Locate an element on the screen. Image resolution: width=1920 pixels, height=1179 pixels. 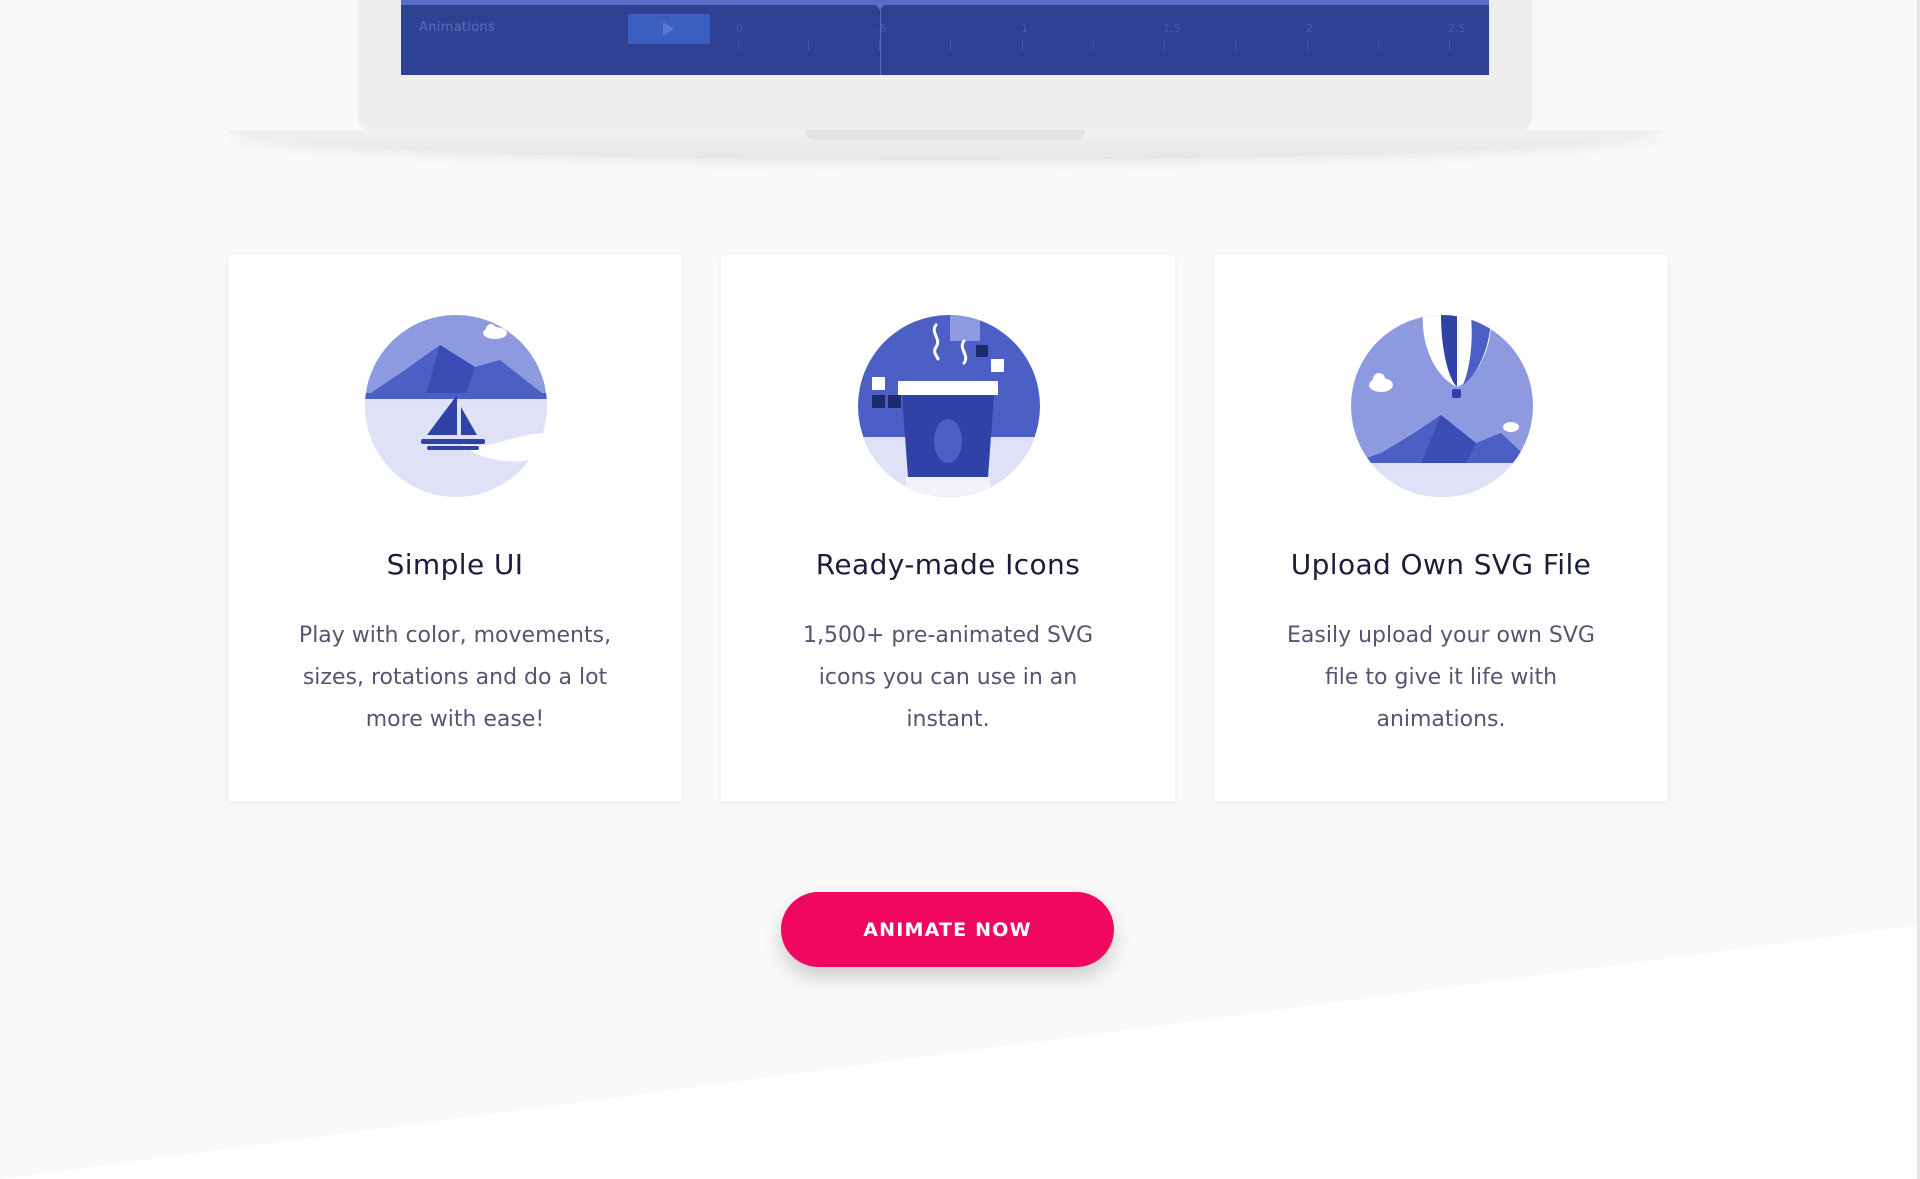
laptop-notch is located at coordinates (945, 135).